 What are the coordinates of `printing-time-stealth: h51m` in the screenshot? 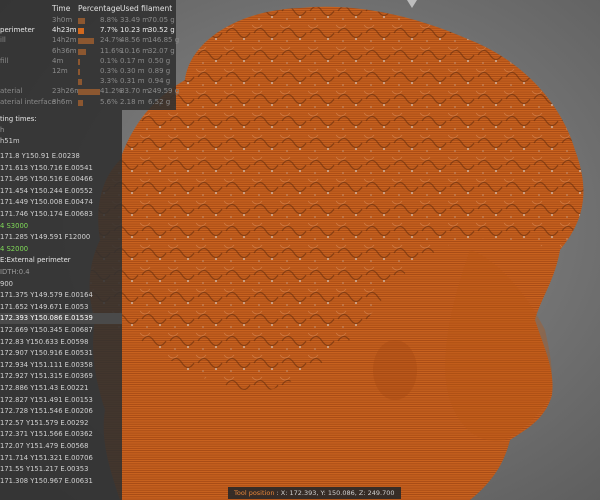 It's located at (10, 141).